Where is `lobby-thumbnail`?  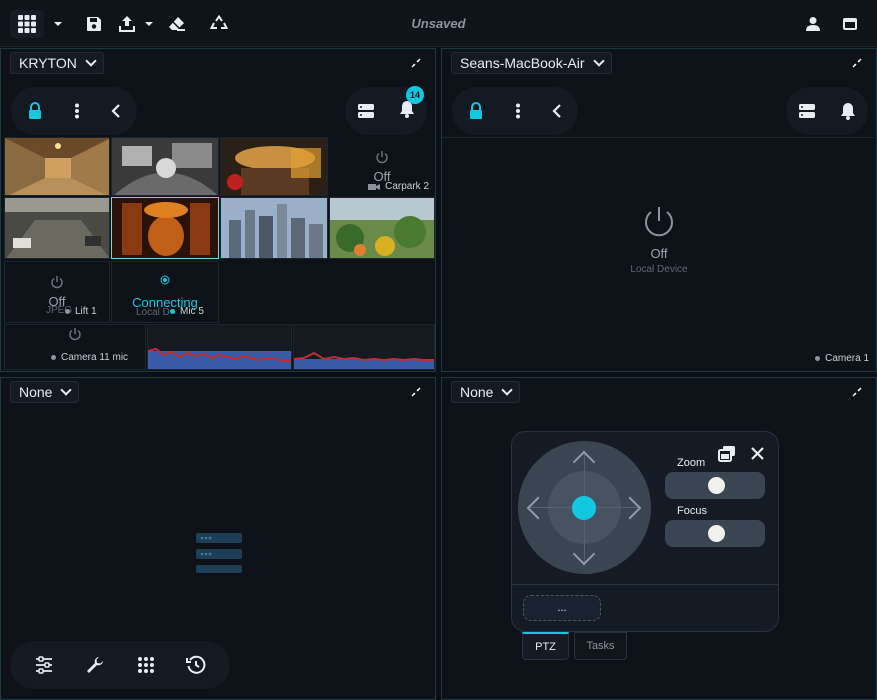
lobby-thumbnail is located at coordinates (274, 166).